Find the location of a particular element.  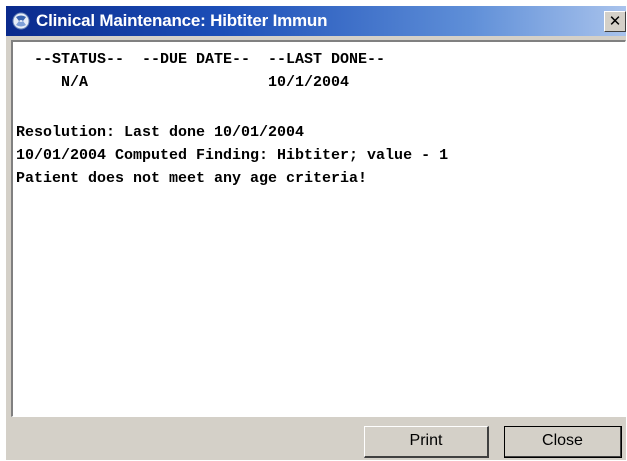

report-header-line: --STATUS-- --DUE DATE-- --LAST DONE-- is located at coordinates (201, 59).